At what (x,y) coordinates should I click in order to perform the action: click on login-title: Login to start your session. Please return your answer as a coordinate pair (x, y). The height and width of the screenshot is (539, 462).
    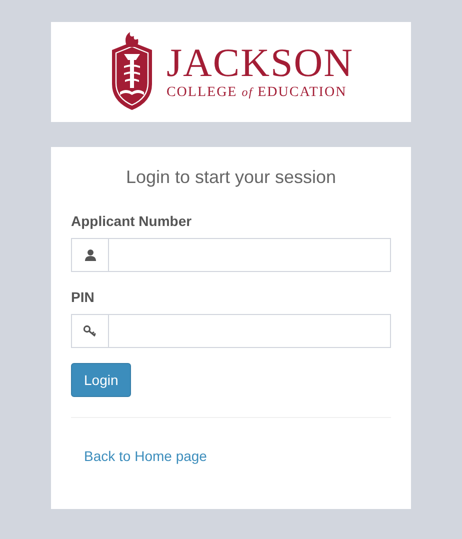
    Looking at the image, I should click on (231, 177).